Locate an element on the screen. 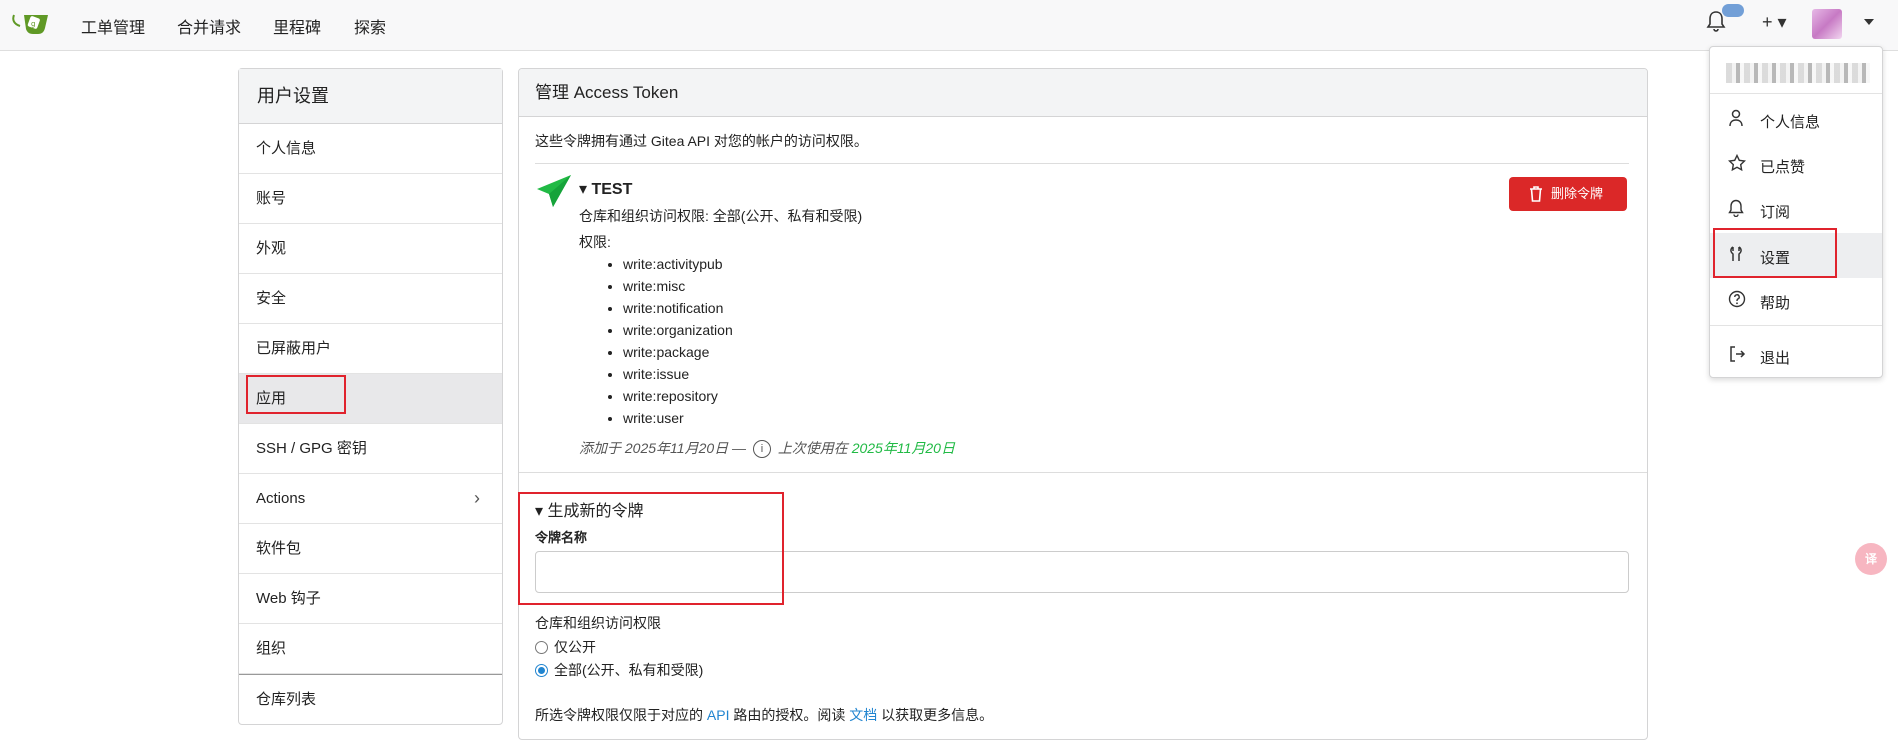 This screenshot has height=740, width=1898. paper-airplane-icon is located at coordinates (554, 191).